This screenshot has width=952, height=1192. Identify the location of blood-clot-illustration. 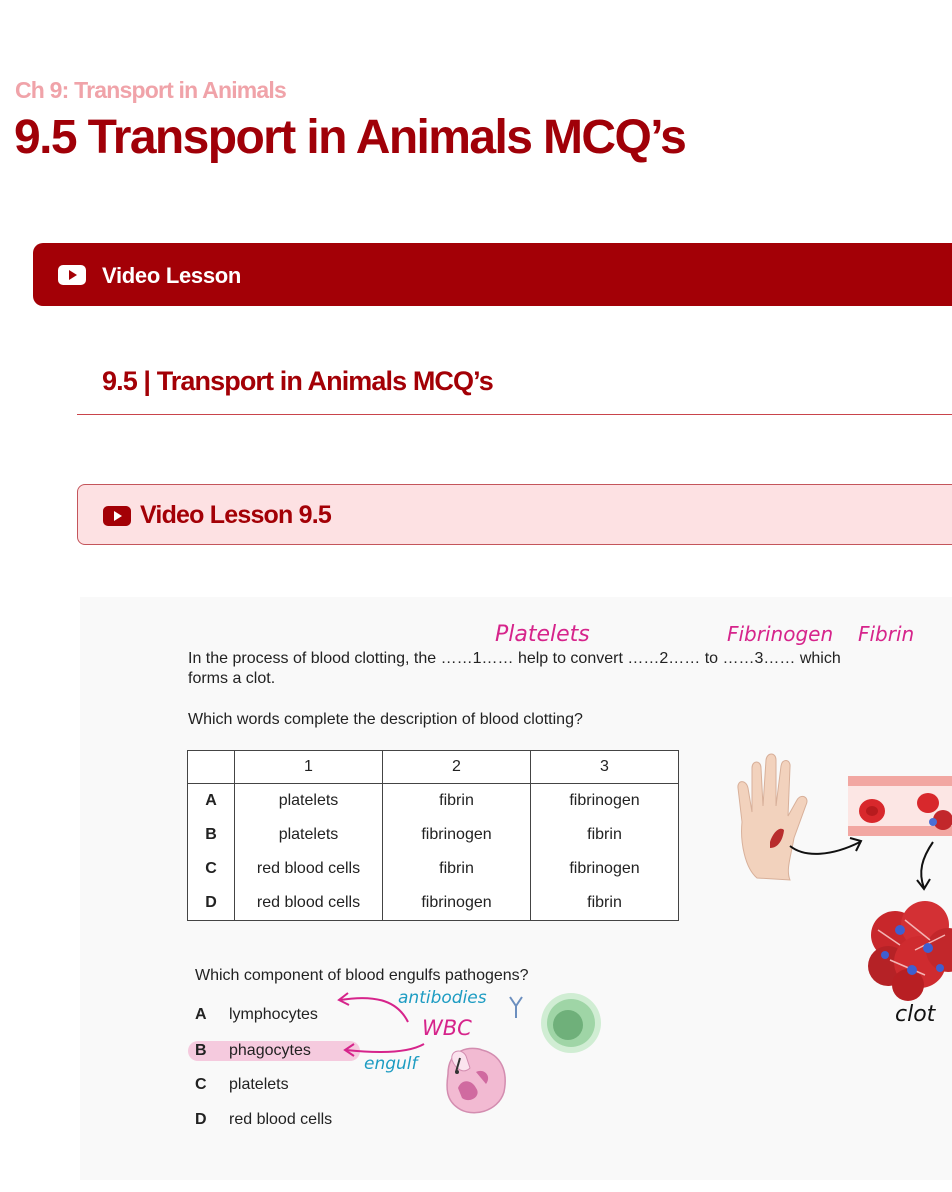
(910, 951).